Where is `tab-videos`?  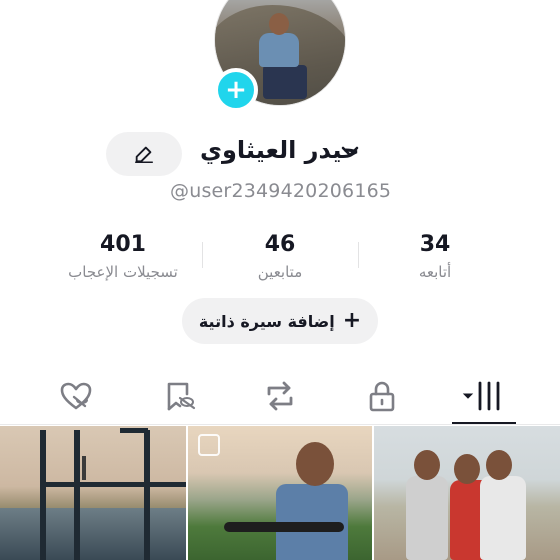 tab-videos is located at coordinates (482, 396).